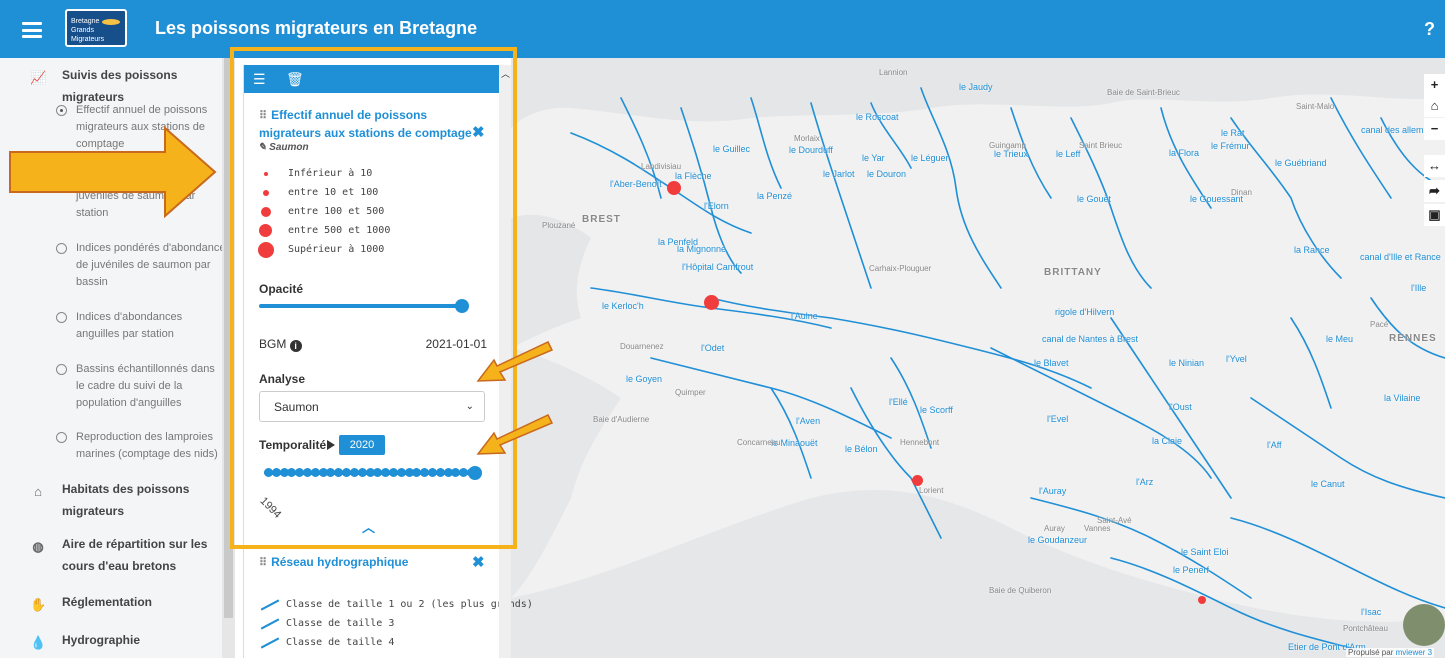 The image size is (1445, 658). Describe the element at coordinates (1315, 106) in the screenshot. I see `map-city-label: Saint-Malo` at that location.